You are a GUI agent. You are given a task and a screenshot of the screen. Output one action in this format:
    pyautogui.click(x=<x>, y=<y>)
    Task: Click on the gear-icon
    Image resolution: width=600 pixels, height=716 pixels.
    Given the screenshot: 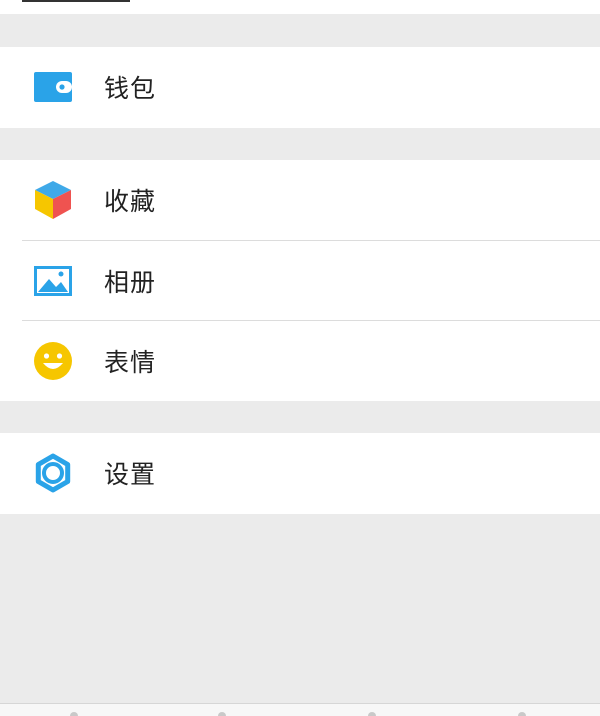 What is the action you would take?
    pyautogui.click(x=53, y=473)
    